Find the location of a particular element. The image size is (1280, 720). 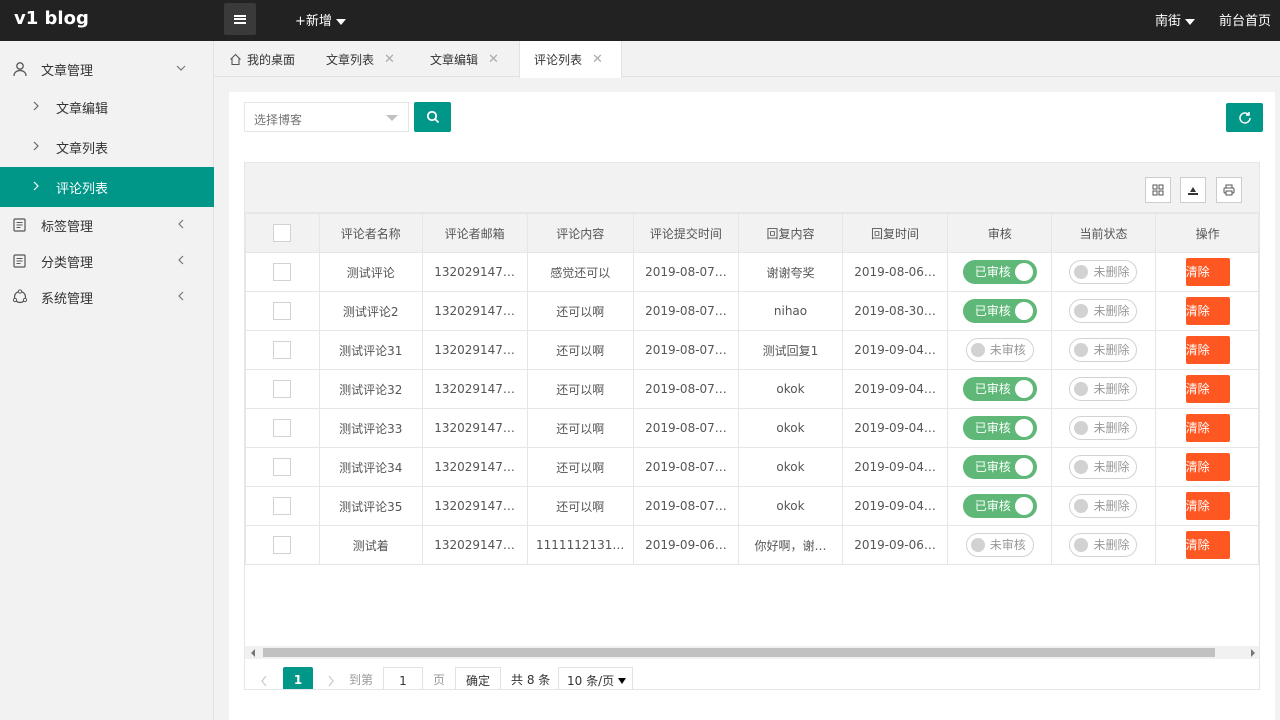

page-size-select: 10 条/页 is located at coordinates (595, 678).